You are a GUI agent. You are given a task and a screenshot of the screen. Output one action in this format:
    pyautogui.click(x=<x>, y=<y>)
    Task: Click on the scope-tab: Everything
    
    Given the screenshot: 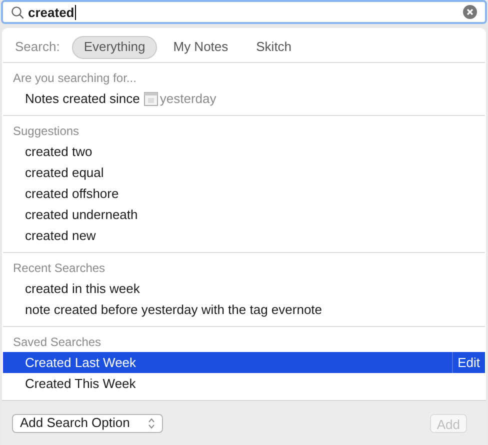 What is the action you would take?
    pyautogui.click(x=115, y=47)
    